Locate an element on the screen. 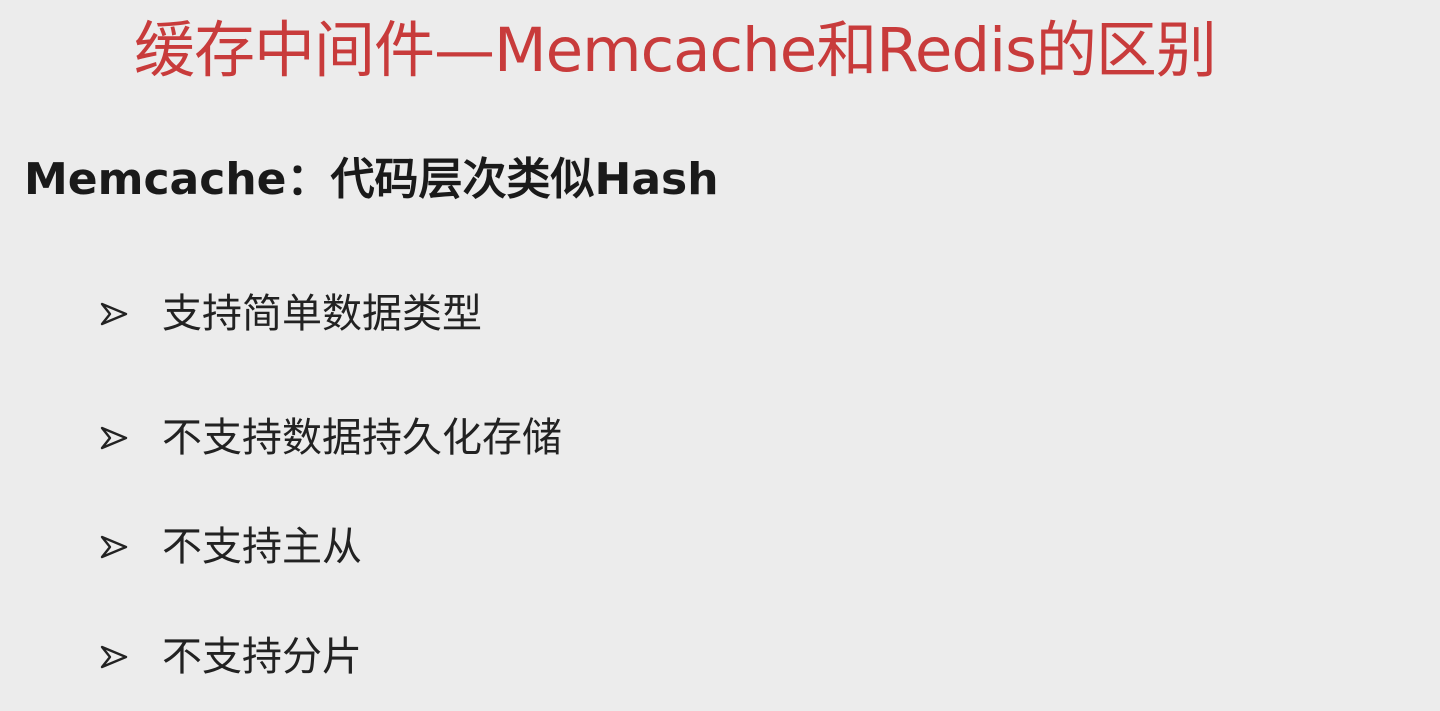 This screenshot has width=1440, height=711. bullet-label: 不支持主从 is located at coordinates (262, 547).